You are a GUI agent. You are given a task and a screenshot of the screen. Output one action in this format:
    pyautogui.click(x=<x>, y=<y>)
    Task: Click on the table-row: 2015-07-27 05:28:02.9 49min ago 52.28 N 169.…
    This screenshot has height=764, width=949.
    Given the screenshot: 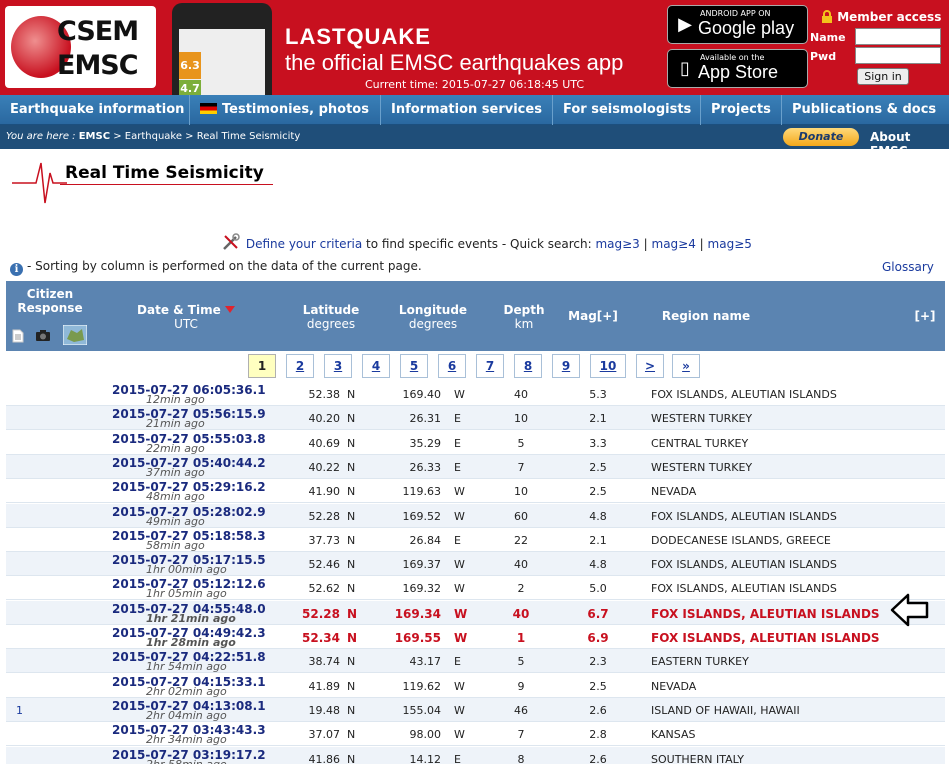 What is the action you would take?
    pyautogui.click(x=475, y=515)
    